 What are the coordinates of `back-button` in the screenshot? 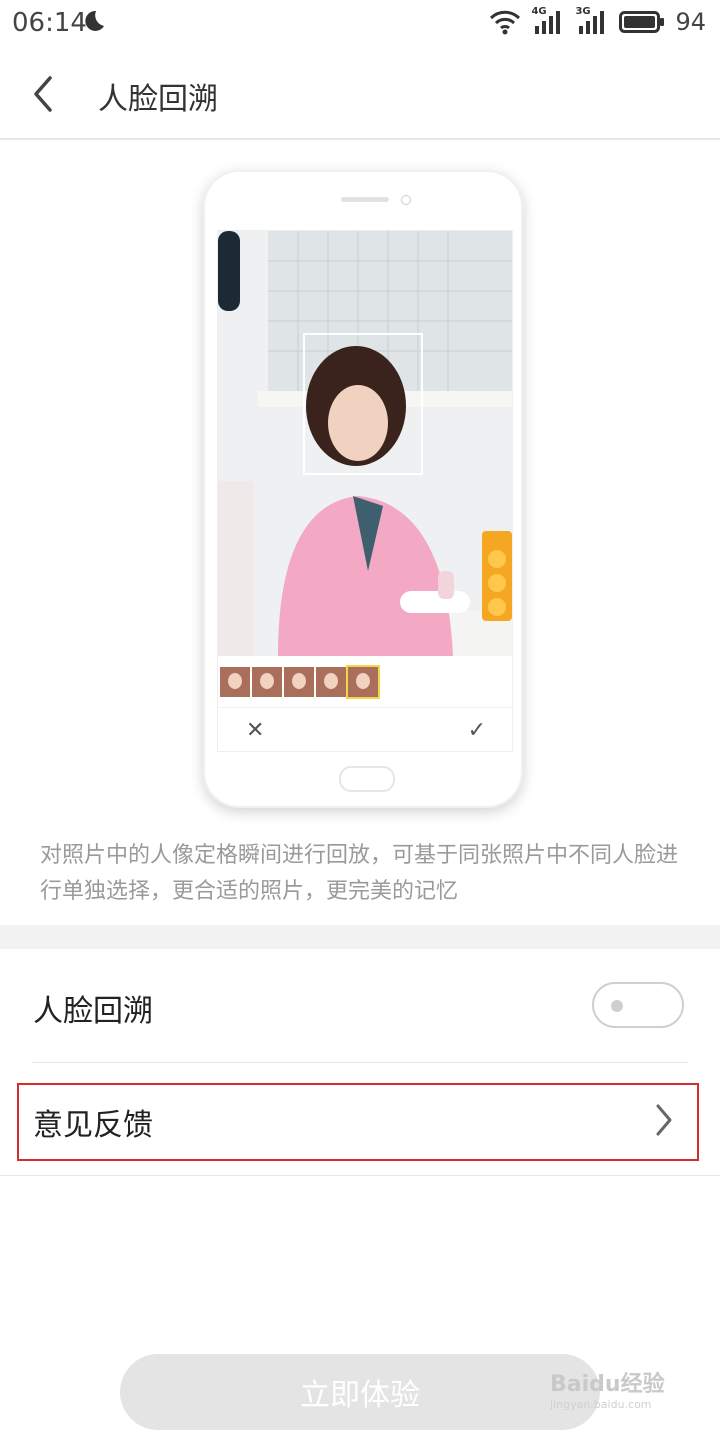 It's located at (44, 94).